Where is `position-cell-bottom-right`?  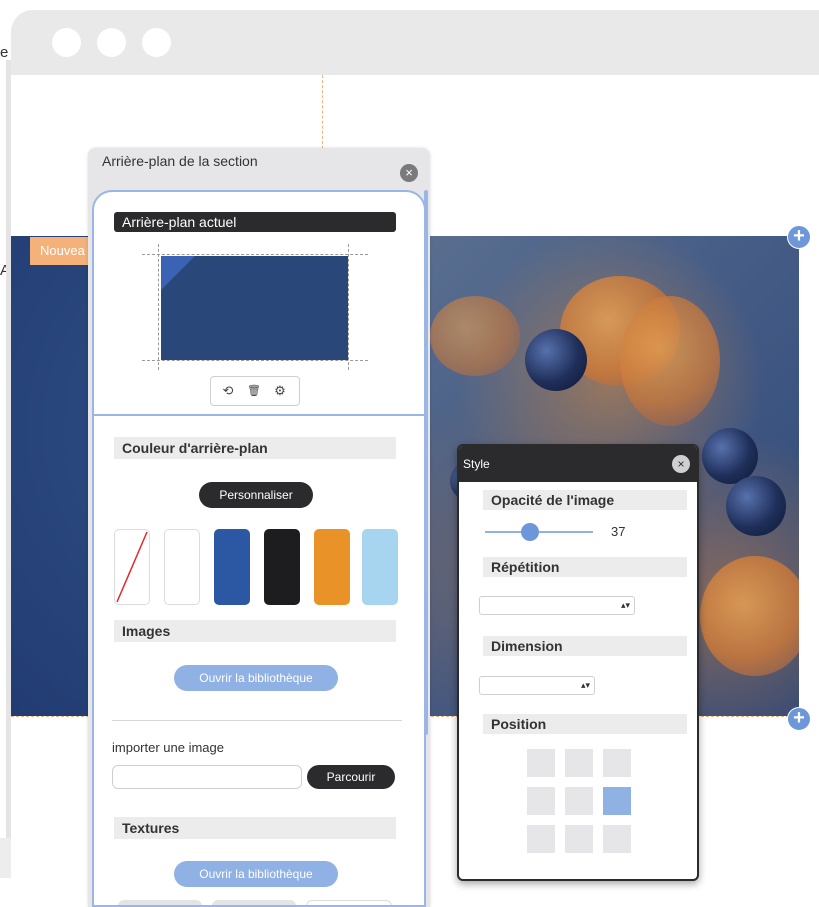 position-cell-bottom-right is located at coordinates (617, 839).